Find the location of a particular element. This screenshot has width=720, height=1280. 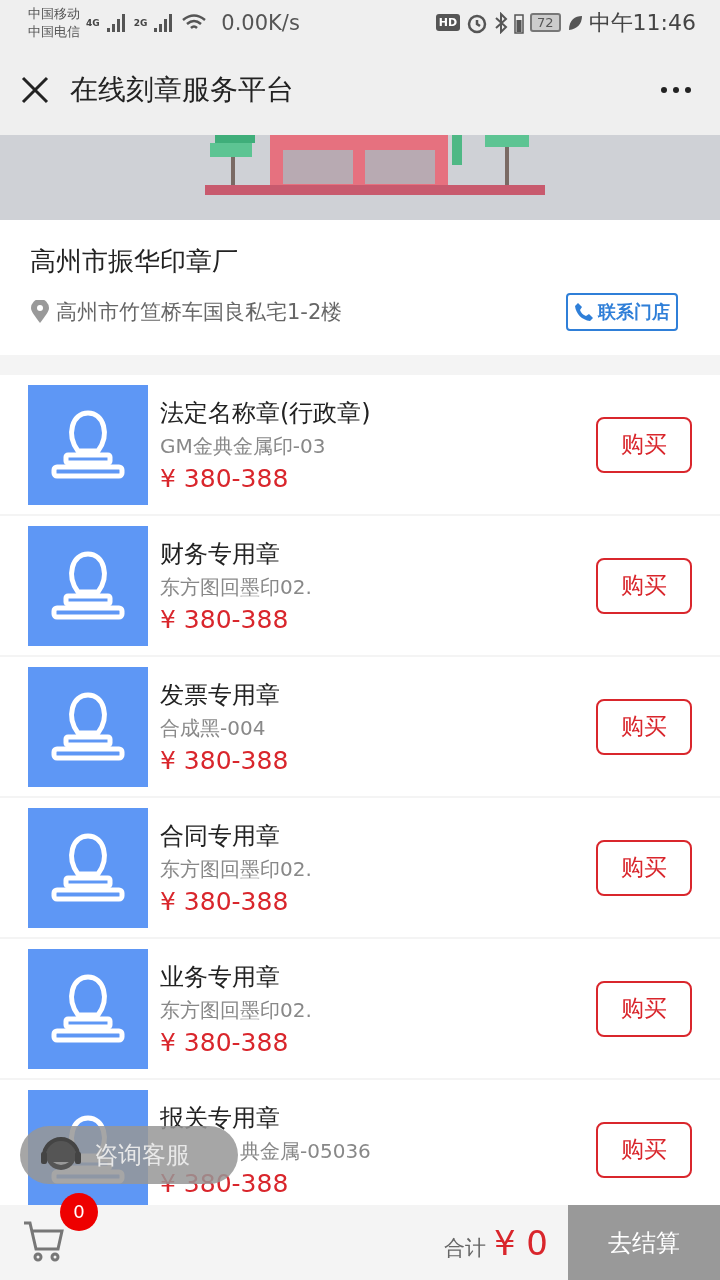

checkout-button: 去结算 is located at coordinates (644, 1242).